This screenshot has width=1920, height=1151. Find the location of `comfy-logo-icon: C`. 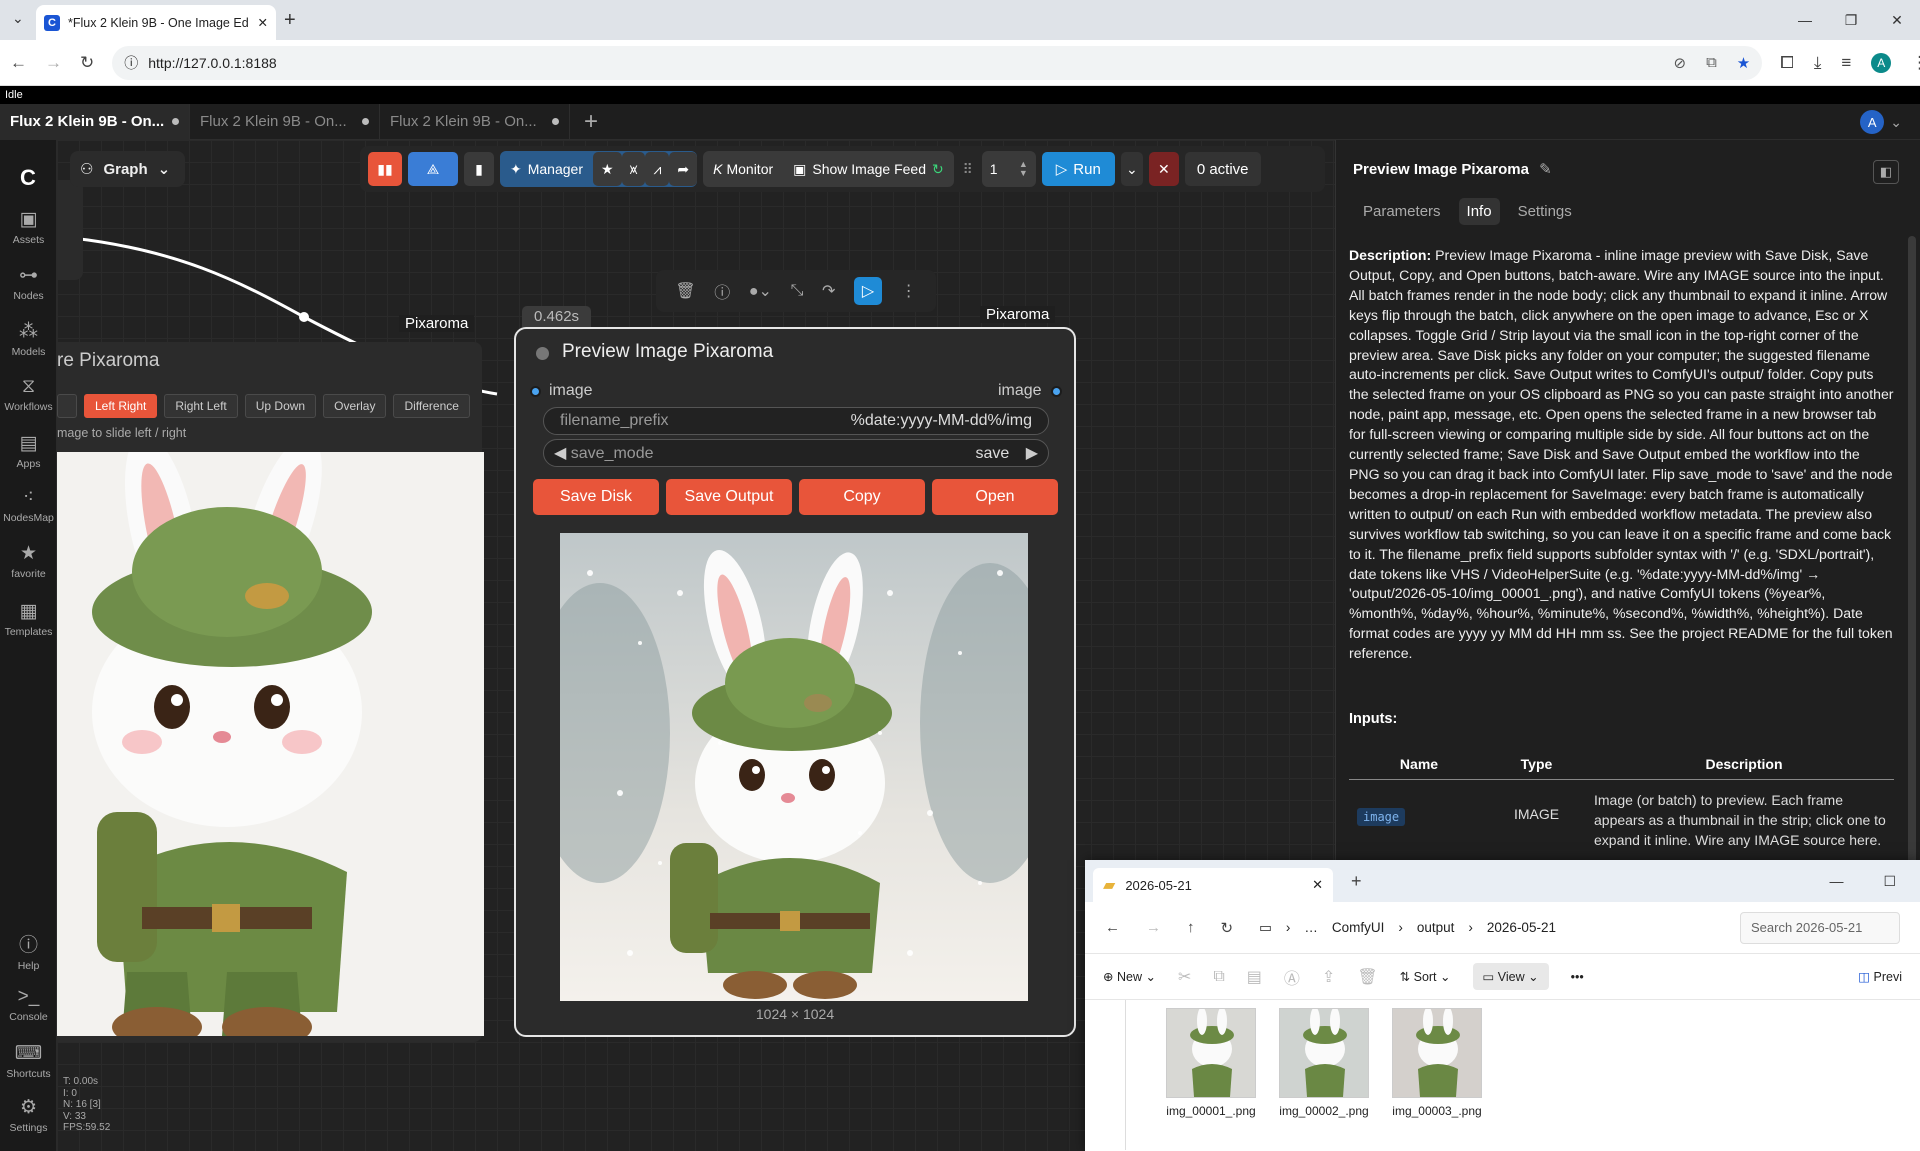

comfy-logo-icon: C is located at coordinates (28, 178).